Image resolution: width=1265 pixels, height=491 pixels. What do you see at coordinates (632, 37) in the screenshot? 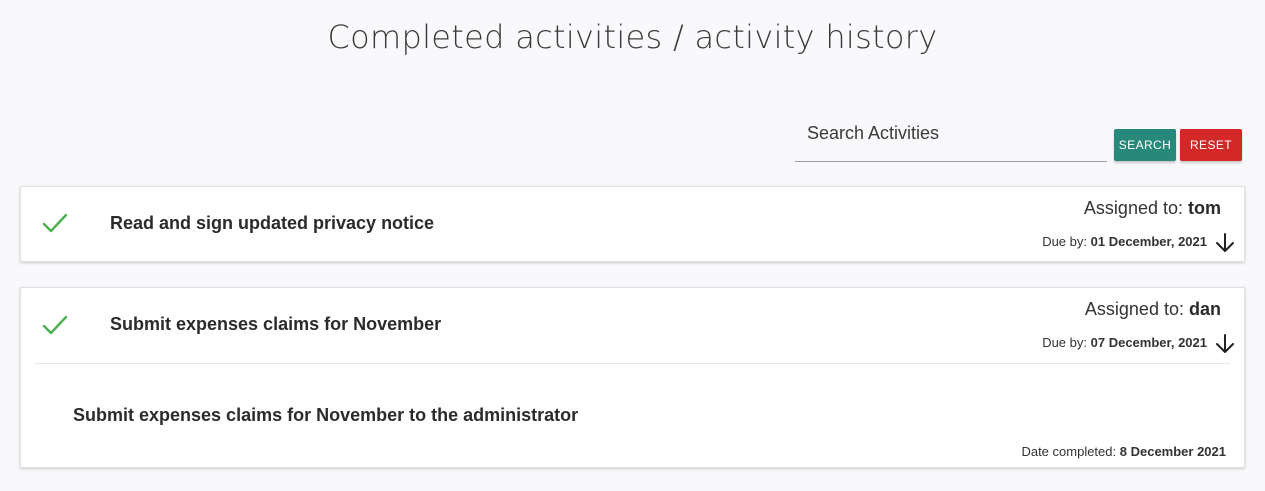
I see `page-title: Completed activities / activity history` at bounding box center [632, 37].